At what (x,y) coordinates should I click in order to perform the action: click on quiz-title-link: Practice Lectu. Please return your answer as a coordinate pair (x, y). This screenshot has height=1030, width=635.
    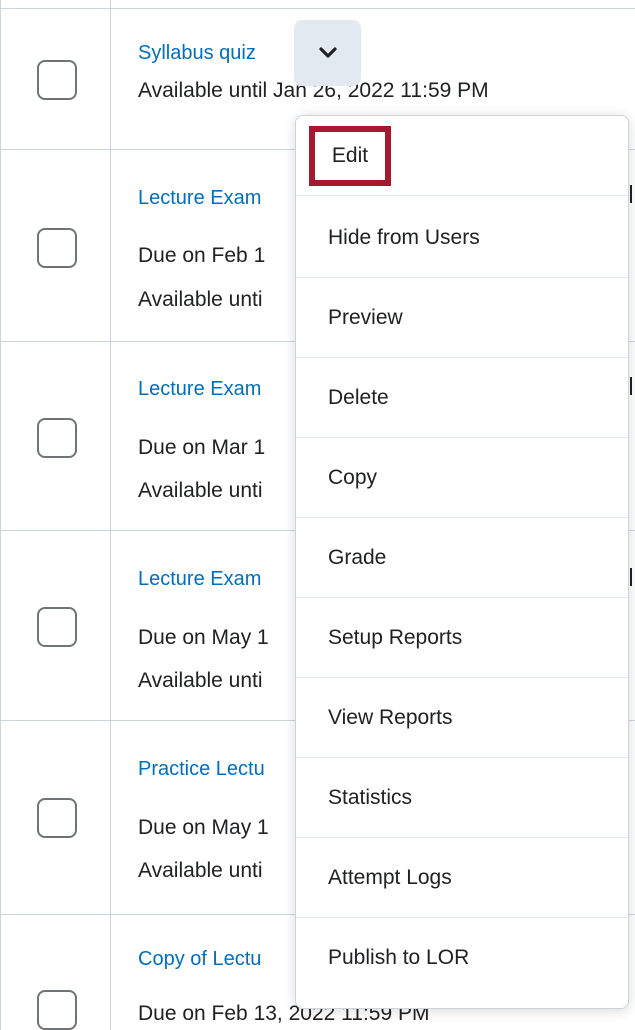
    Looking at the image, I should click on (201, 769).